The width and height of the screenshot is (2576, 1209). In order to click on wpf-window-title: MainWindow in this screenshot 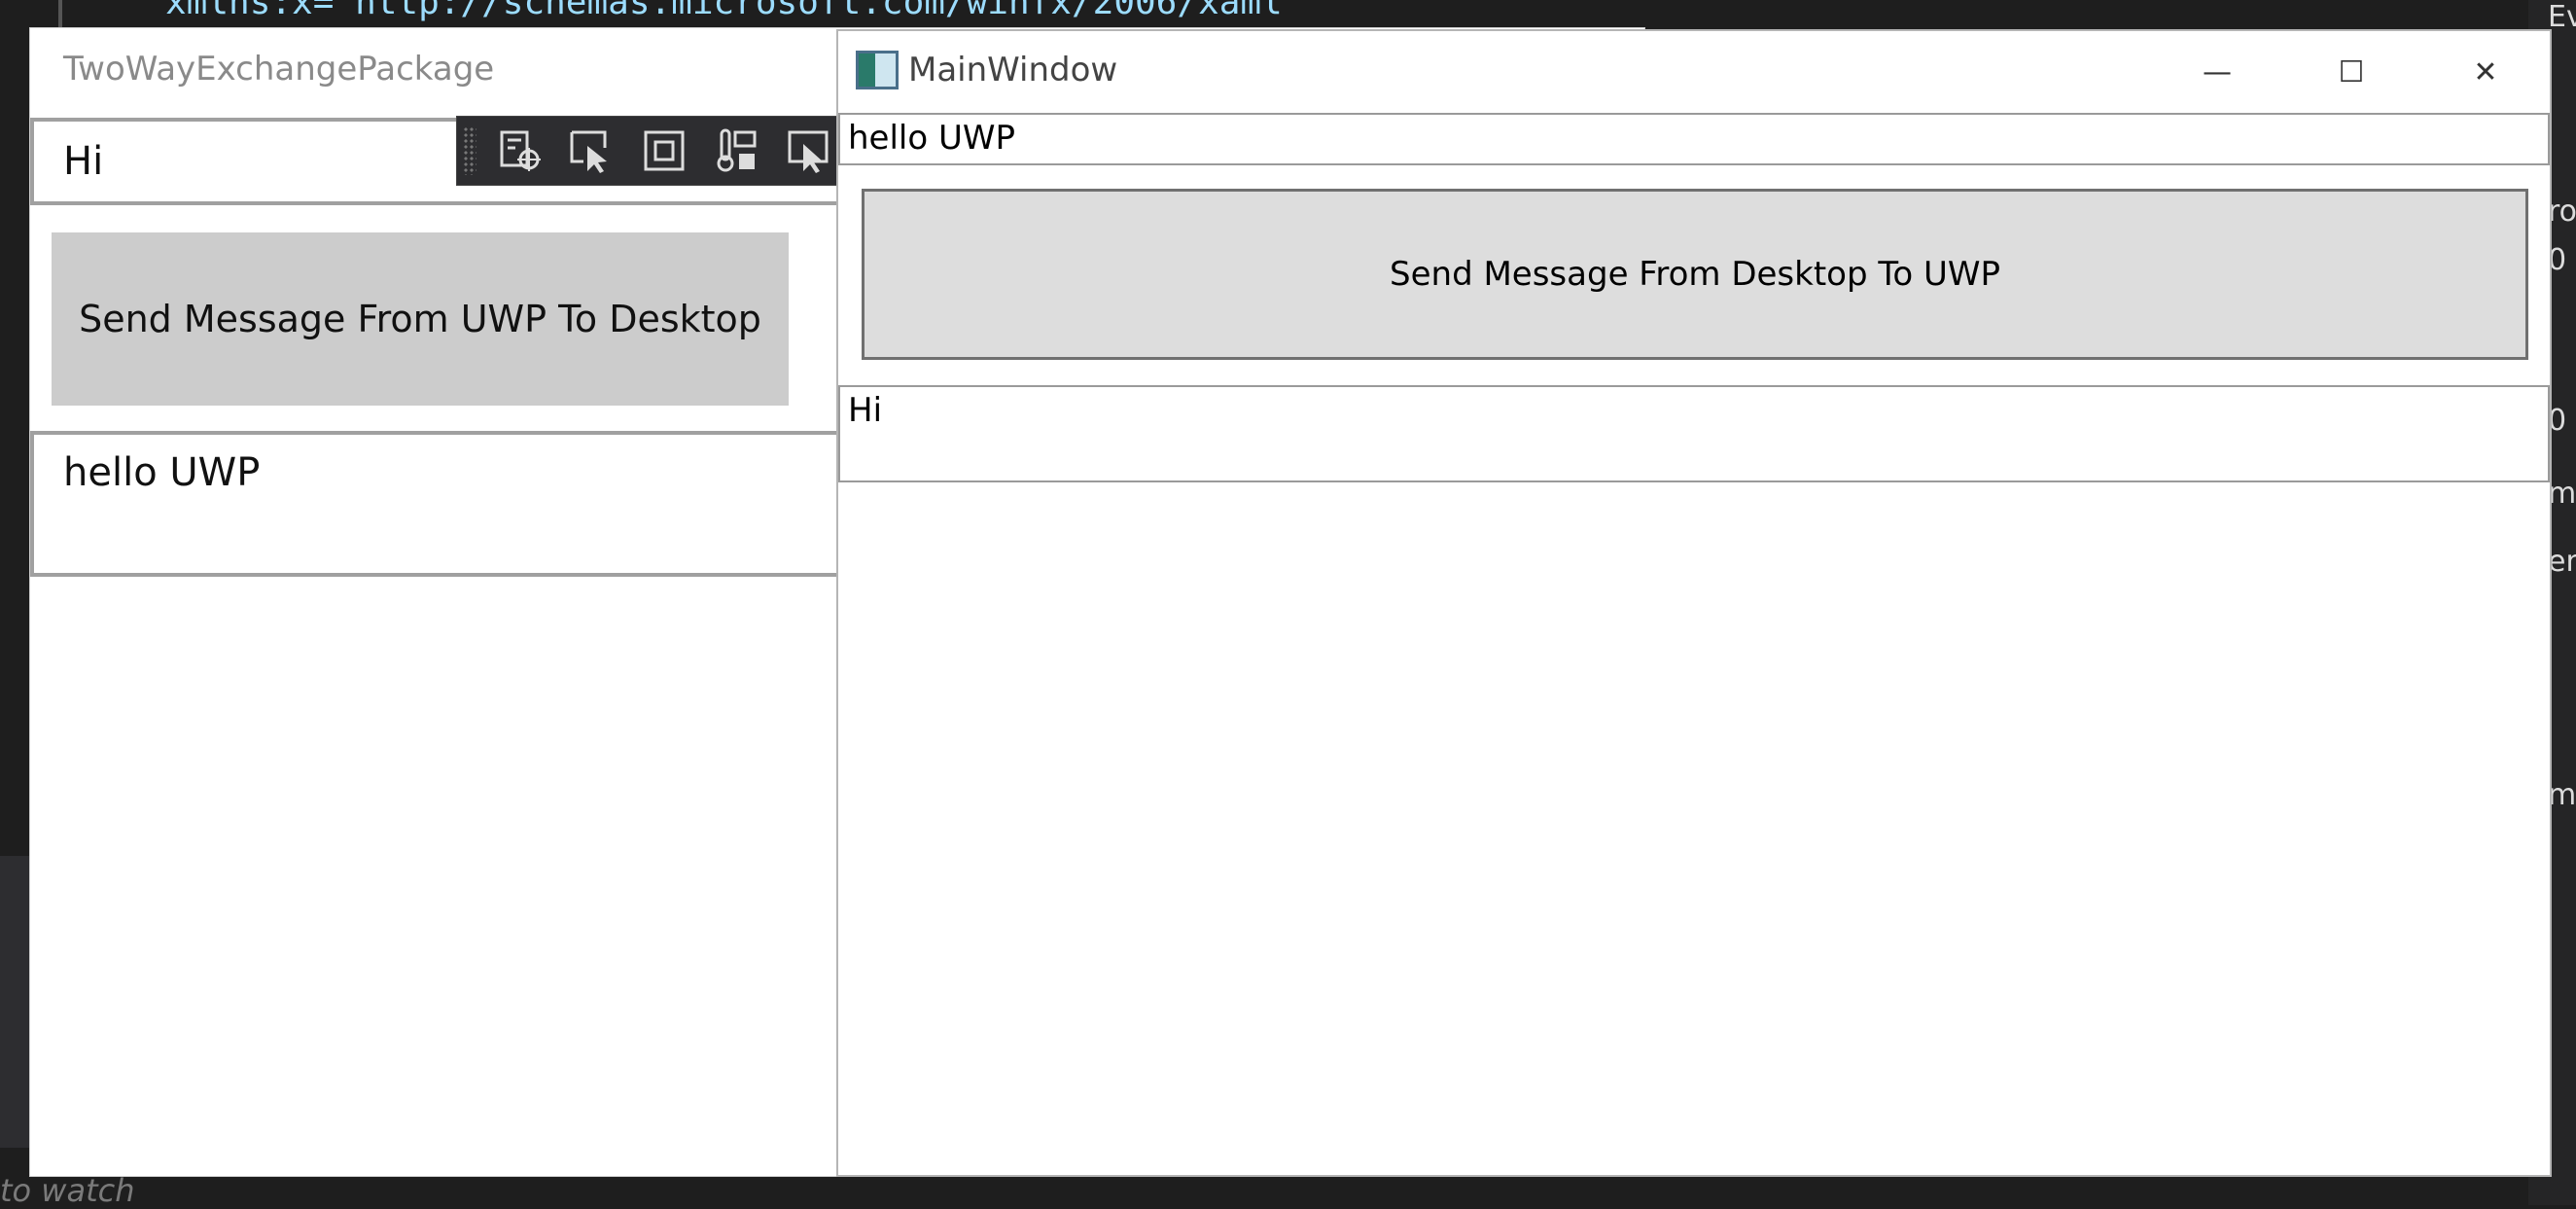, I will do `click(1013, 70)`.